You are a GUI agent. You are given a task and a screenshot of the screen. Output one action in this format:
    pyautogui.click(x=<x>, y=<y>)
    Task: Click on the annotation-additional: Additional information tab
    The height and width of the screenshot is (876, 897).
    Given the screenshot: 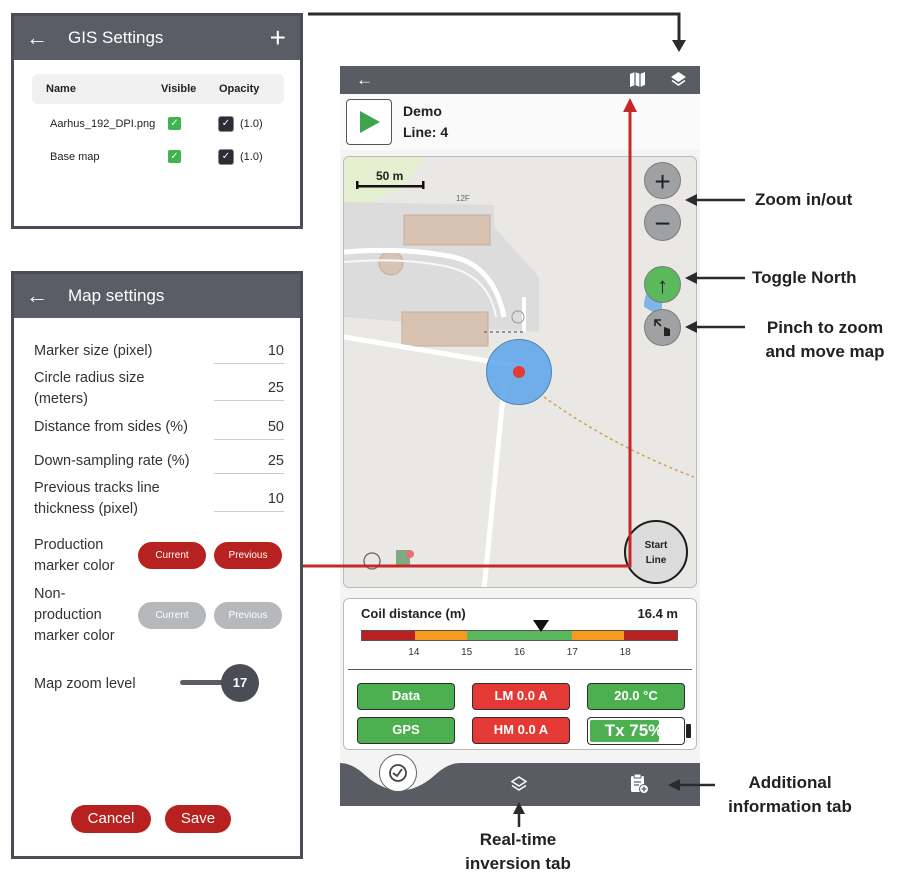 What is the action you would take?
    pyautogui.click(x=790, y=794)
    